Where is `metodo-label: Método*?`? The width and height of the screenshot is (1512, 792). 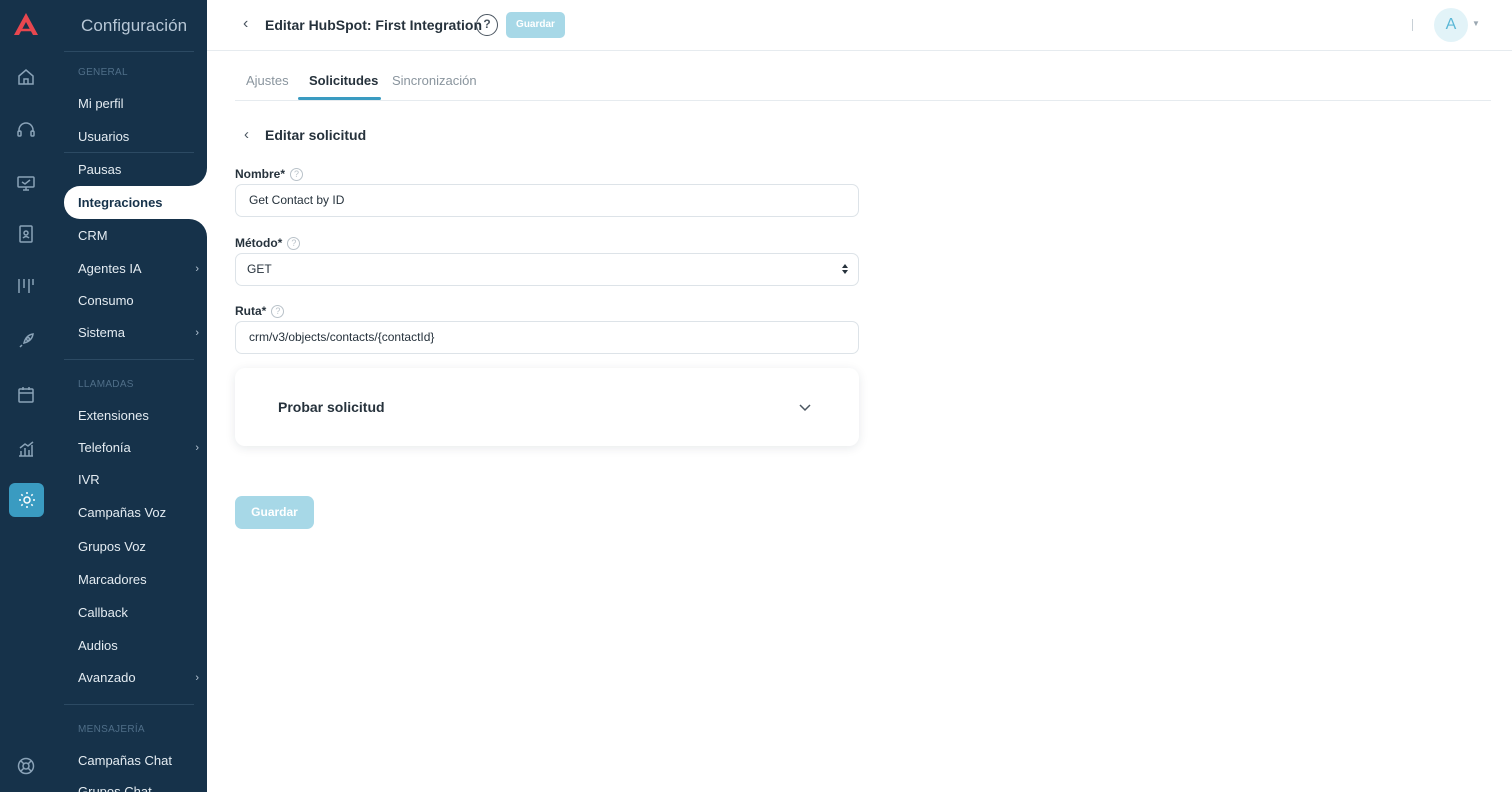 metodo-label: Método*? is located at coordinates (268, 243).